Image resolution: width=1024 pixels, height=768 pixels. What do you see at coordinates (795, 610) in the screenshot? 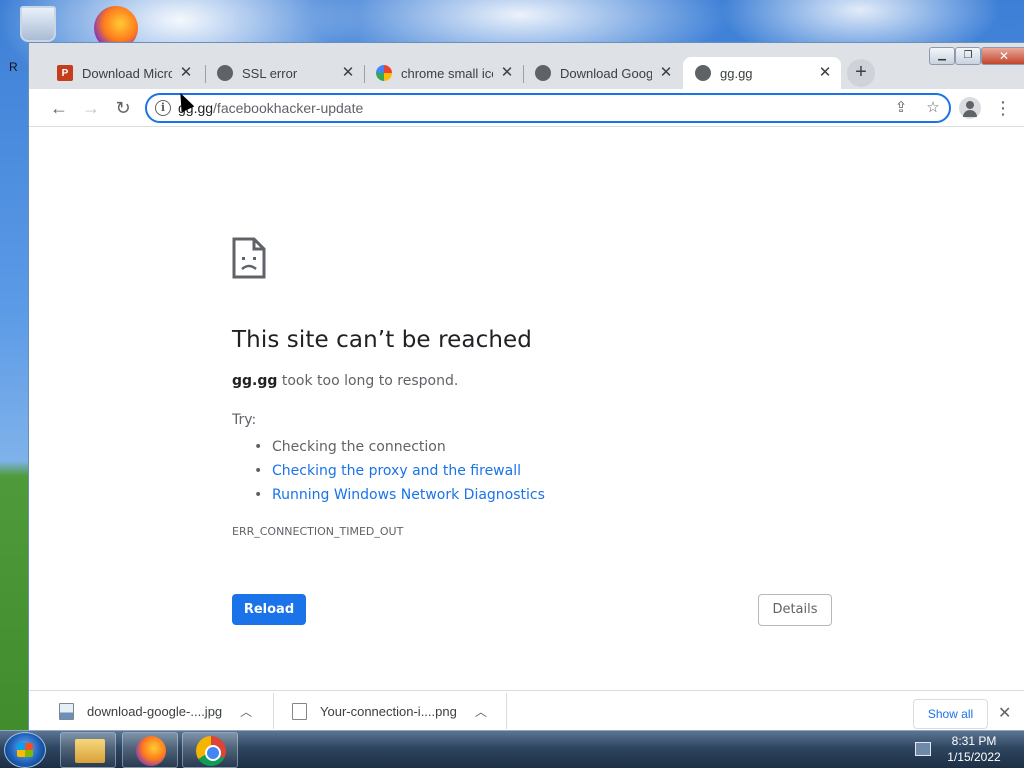
I see `details-button: Details` at bounding box center [795, 610].